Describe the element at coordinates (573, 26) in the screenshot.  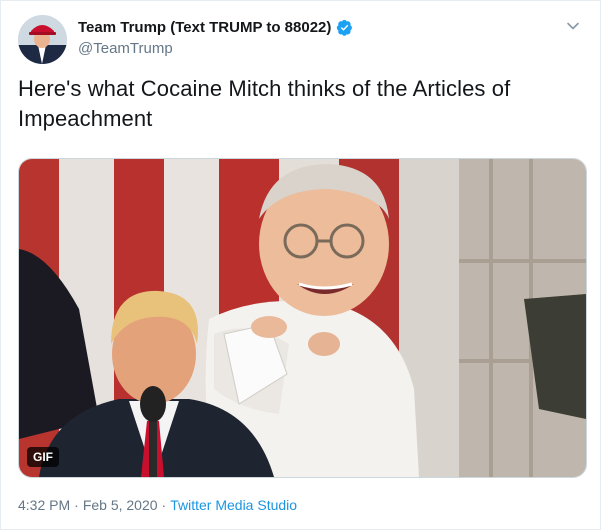
I see `chevron-down-icon` at that location.